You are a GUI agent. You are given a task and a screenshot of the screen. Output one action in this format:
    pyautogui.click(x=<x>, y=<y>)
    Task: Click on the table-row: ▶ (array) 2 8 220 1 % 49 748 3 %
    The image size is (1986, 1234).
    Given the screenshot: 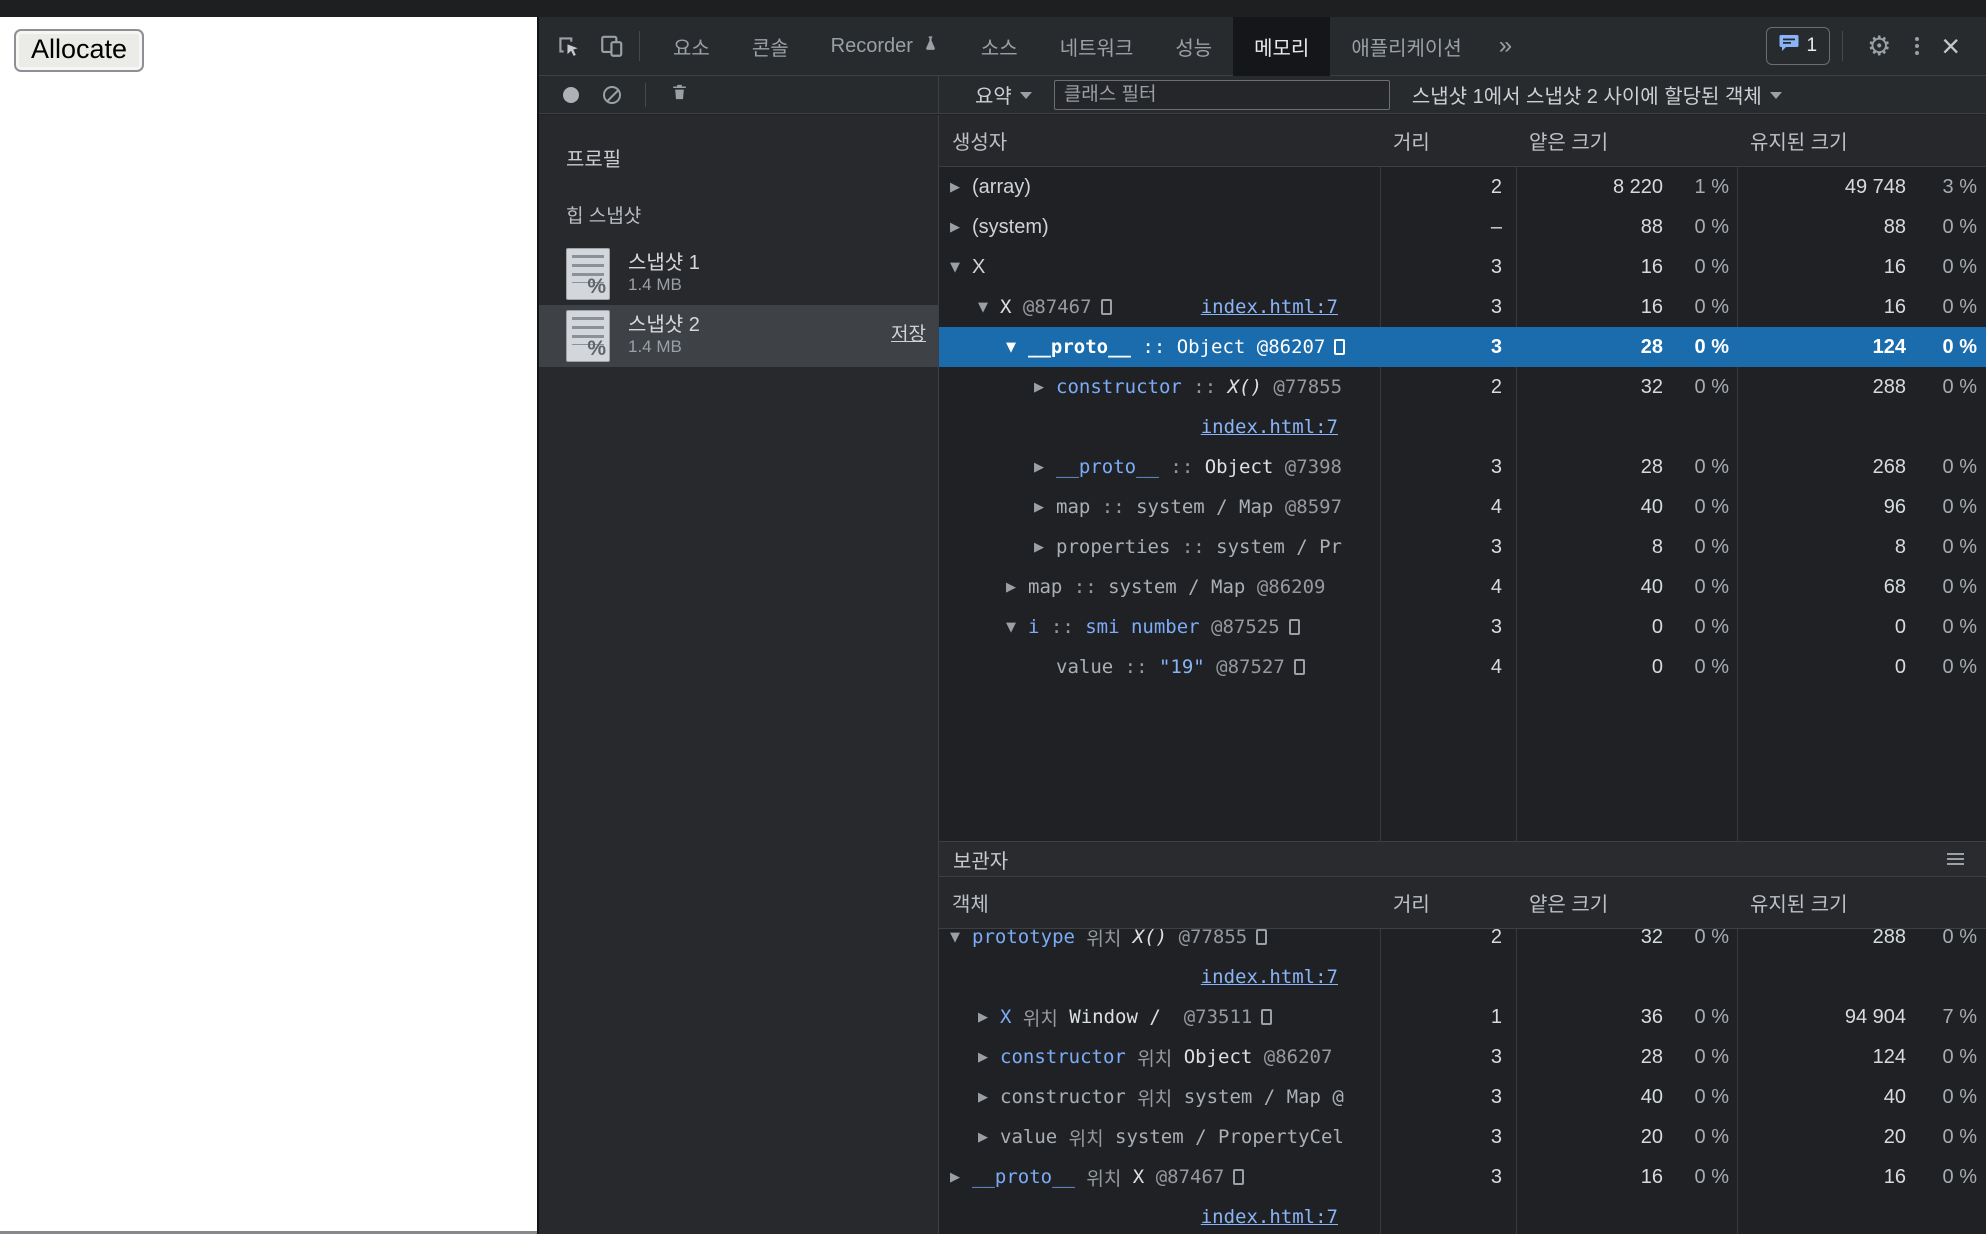 What is the action you would take?
    pyautogui.click(x=1462, y=187)
    